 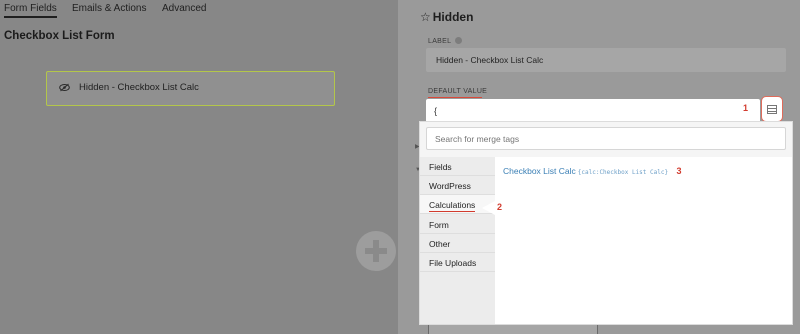 I want to click on category-other: Other, so click(x=457, y=243).